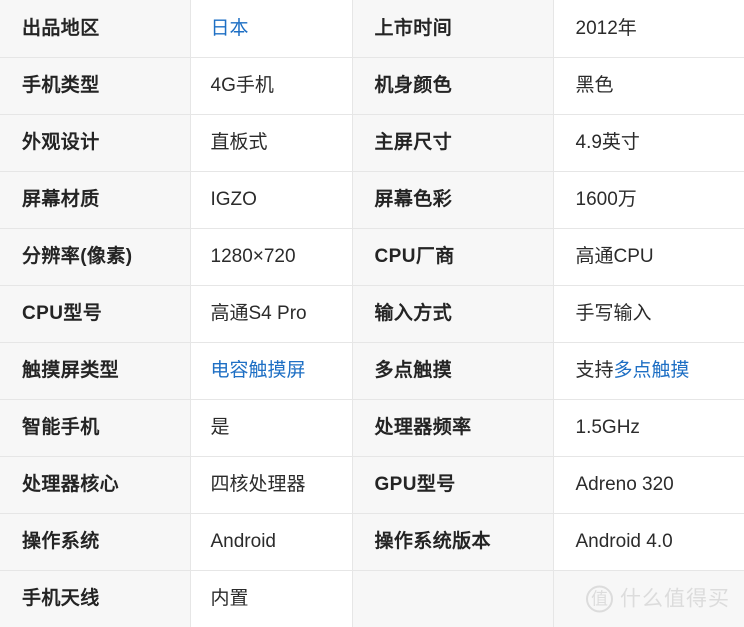 This screenshot has width=744, height=627. I want to click on spec-value-input-method: 手写输入, so click(648, 314).